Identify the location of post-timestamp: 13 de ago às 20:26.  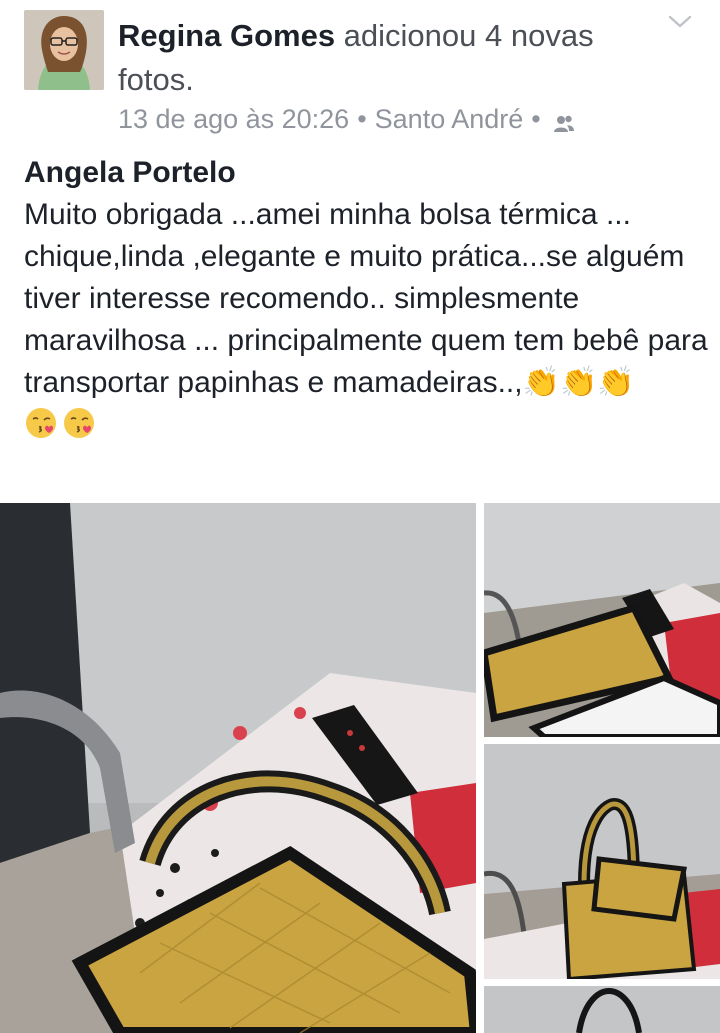
(233, 119).